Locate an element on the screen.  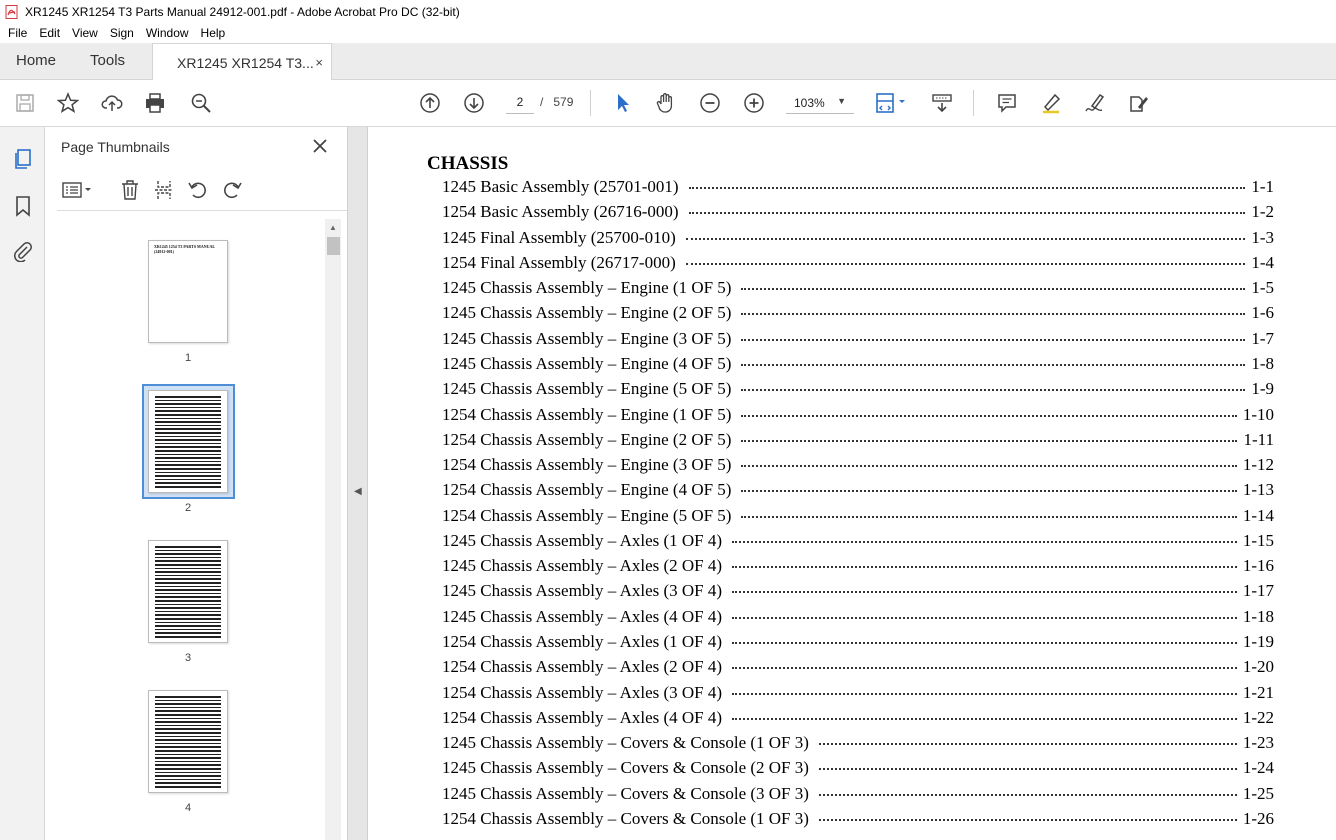
menu-file: File is located at coordinates (17, 33).